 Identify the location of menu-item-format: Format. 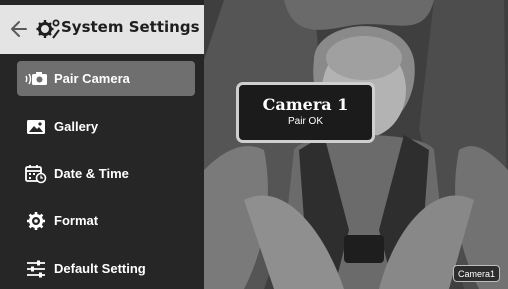
(106, 220).